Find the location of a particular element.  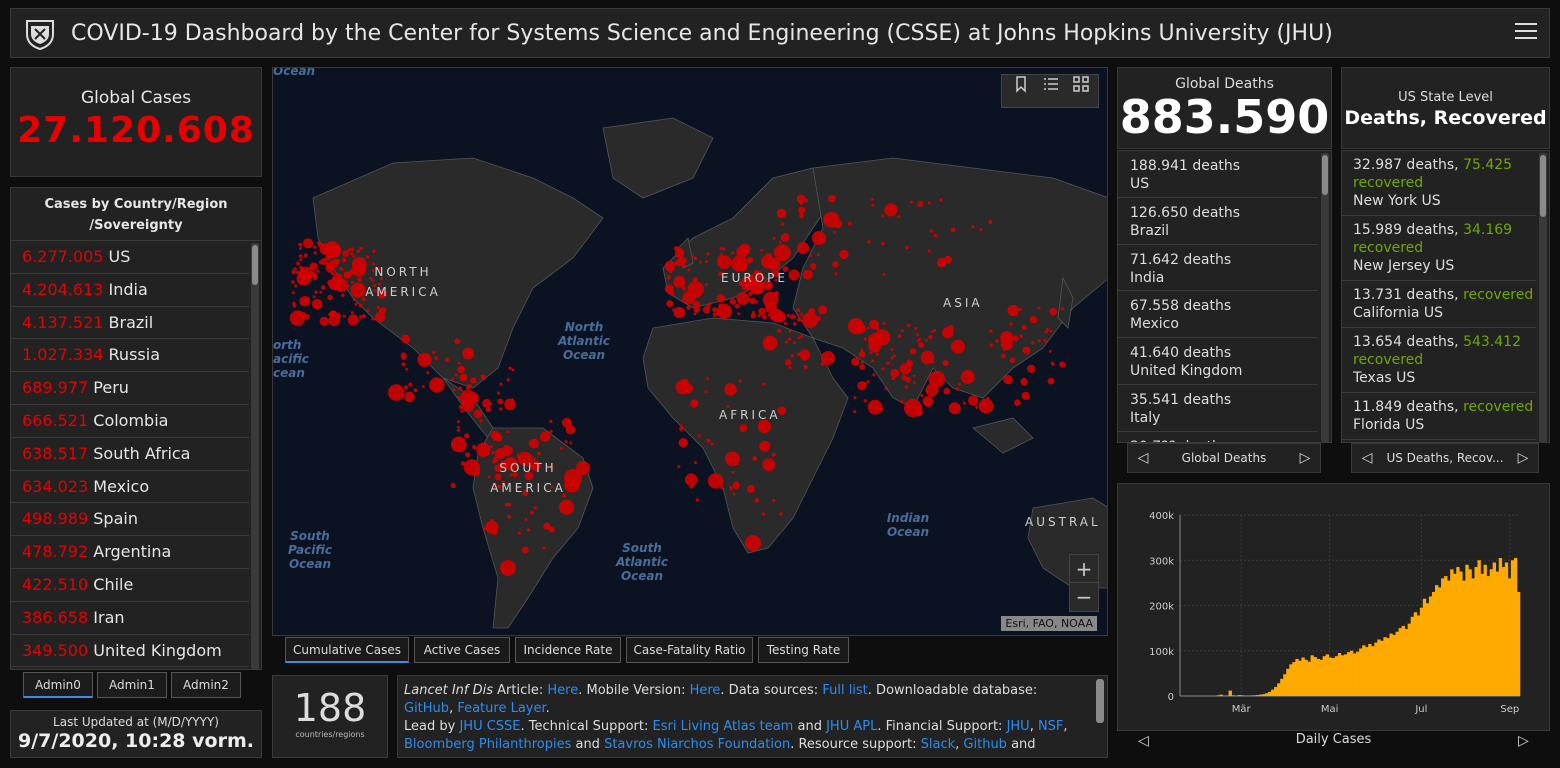

tab-cumulative-cases: Cumulative Cases is located at coordinates (347, 650).